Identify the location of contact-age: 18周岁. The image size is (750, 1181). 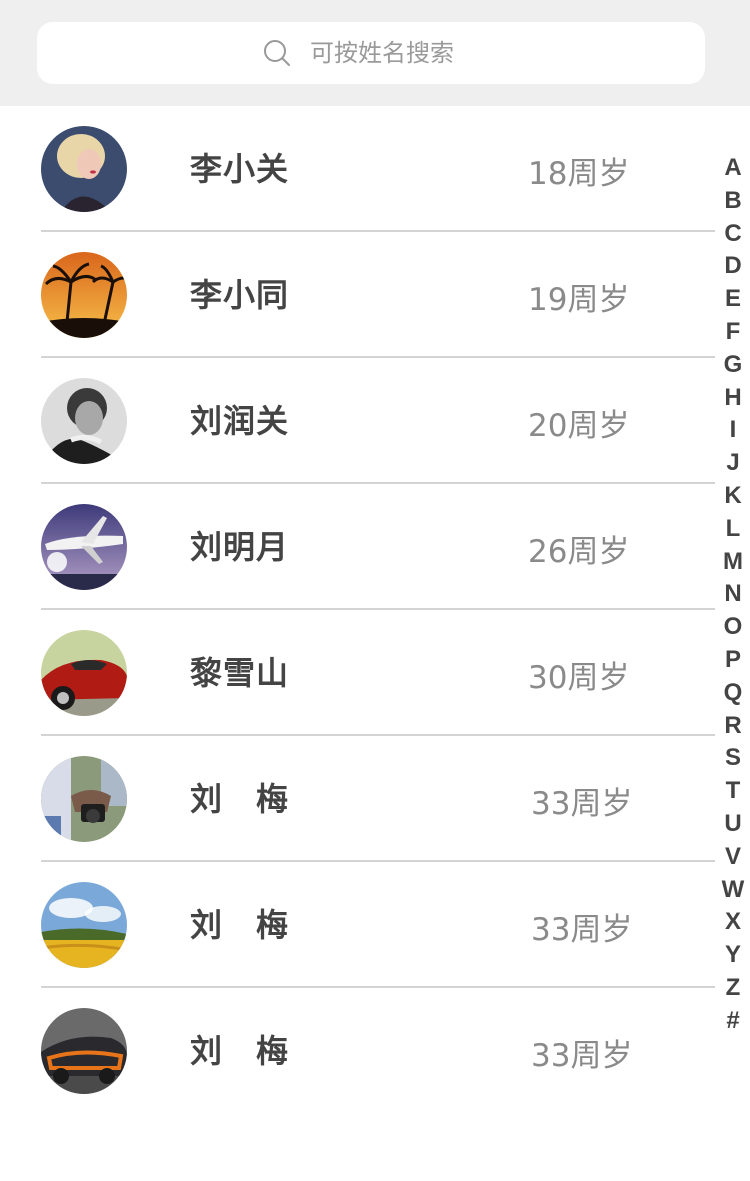
(579, 174).